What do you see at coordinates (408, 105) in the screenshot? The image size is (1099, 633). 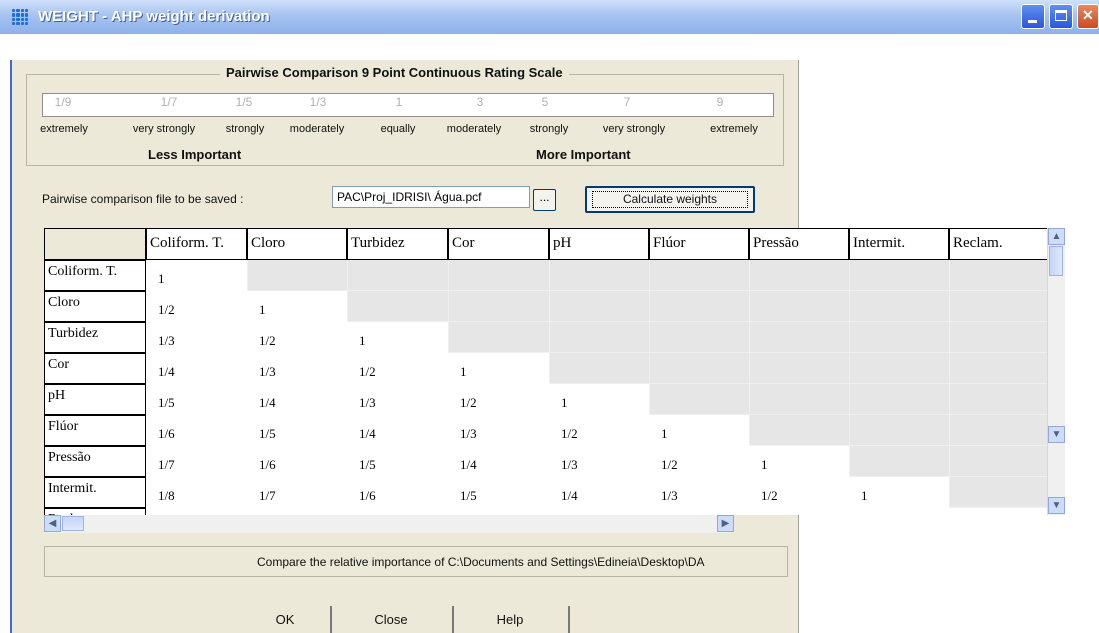 I see `rating-scale-bar: 1/9 1/7 1/5 1/3 1 3 5 7 9` at bounding box center [408, 105].